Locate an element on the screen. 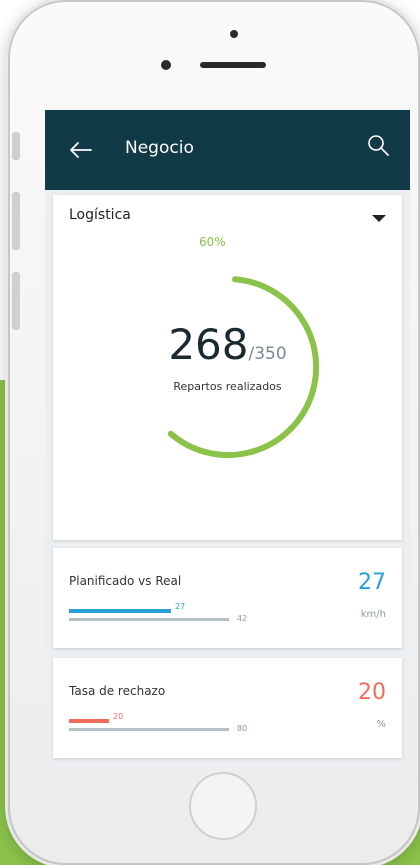  deliveries-count: 268/350 is located at coordinates (227, 344).